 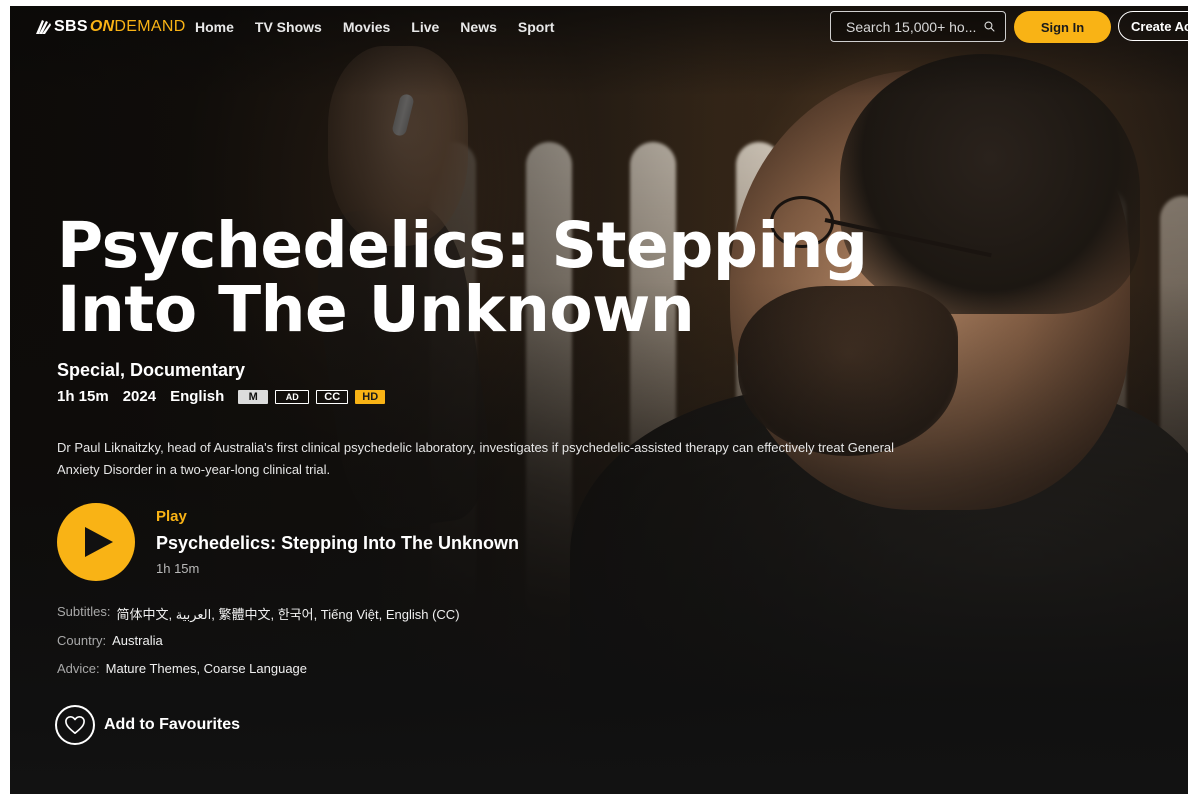 I want to click on search-box, so click(x=918, y=26).